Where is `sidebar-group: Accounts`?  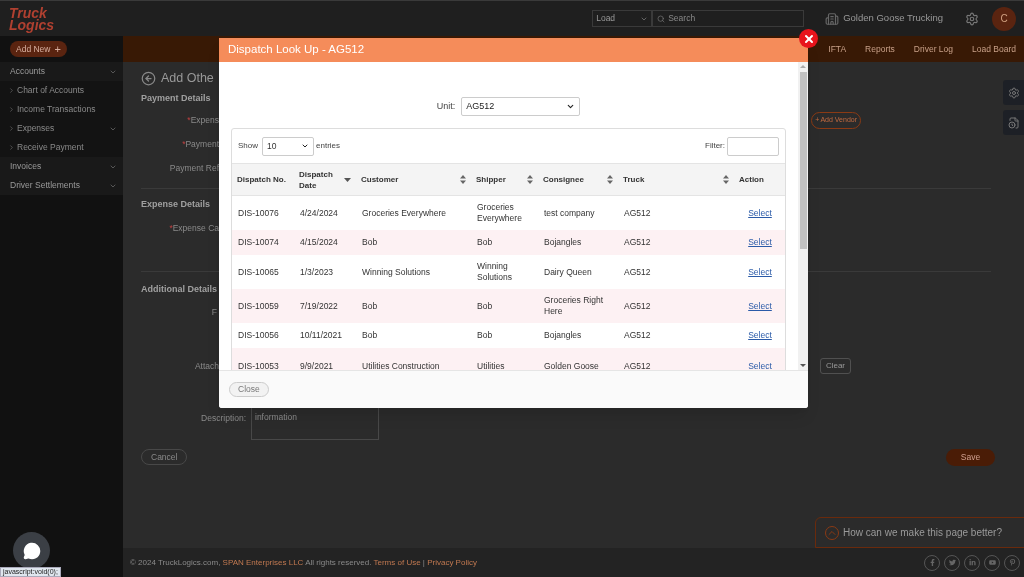 sidebar-group: Accounts is located at coordinates (61, 71).